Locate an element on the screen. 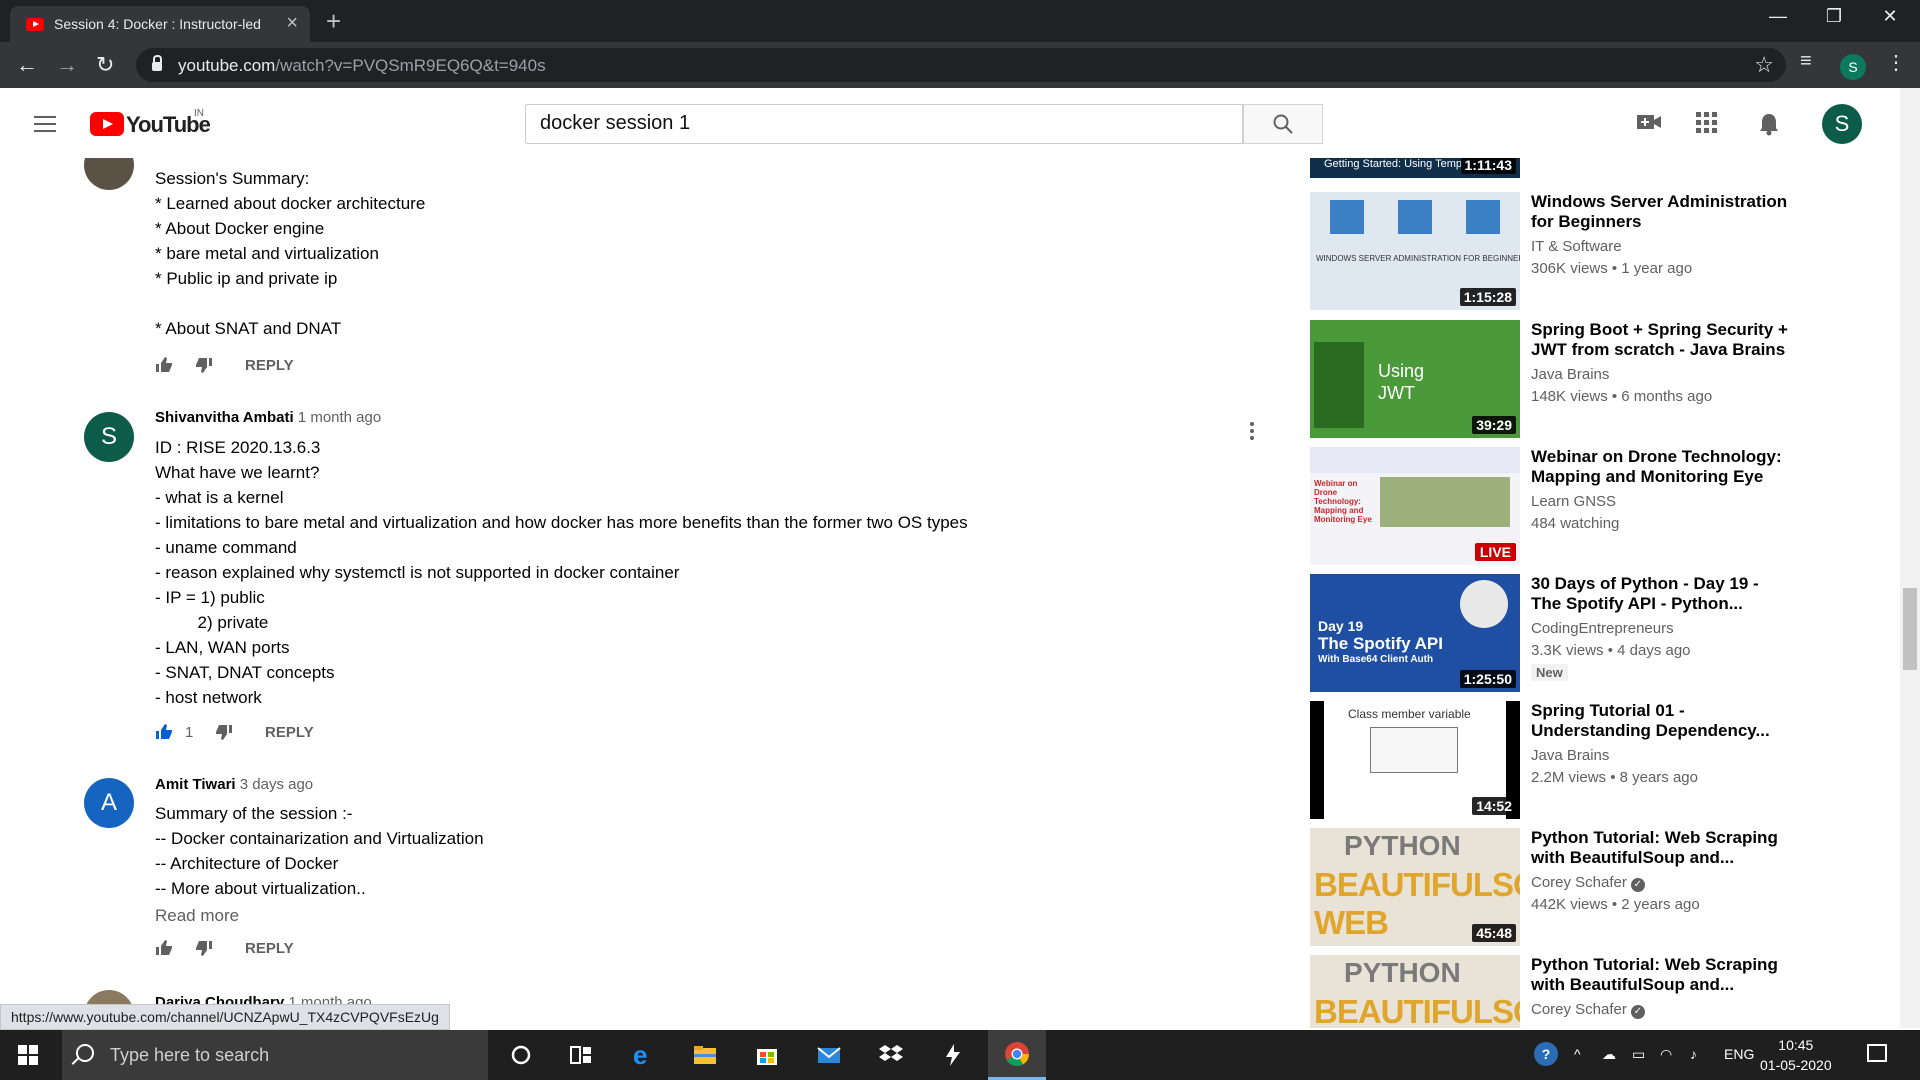 The height and width of the screenshot is (1080, 1920). search-icon is located at coordinates (1283, 124).